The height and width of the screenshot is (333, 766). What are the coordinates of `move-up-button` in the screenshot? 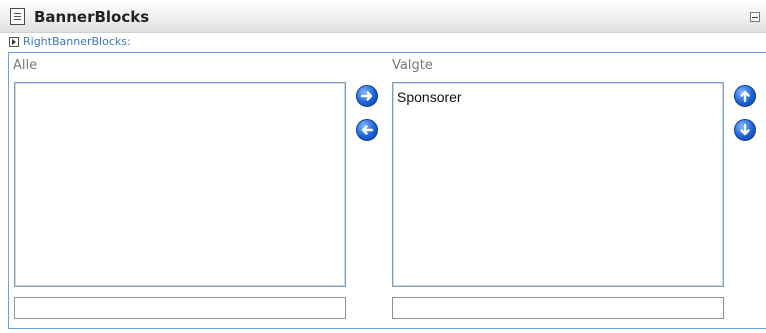 It's located at (745, 96).